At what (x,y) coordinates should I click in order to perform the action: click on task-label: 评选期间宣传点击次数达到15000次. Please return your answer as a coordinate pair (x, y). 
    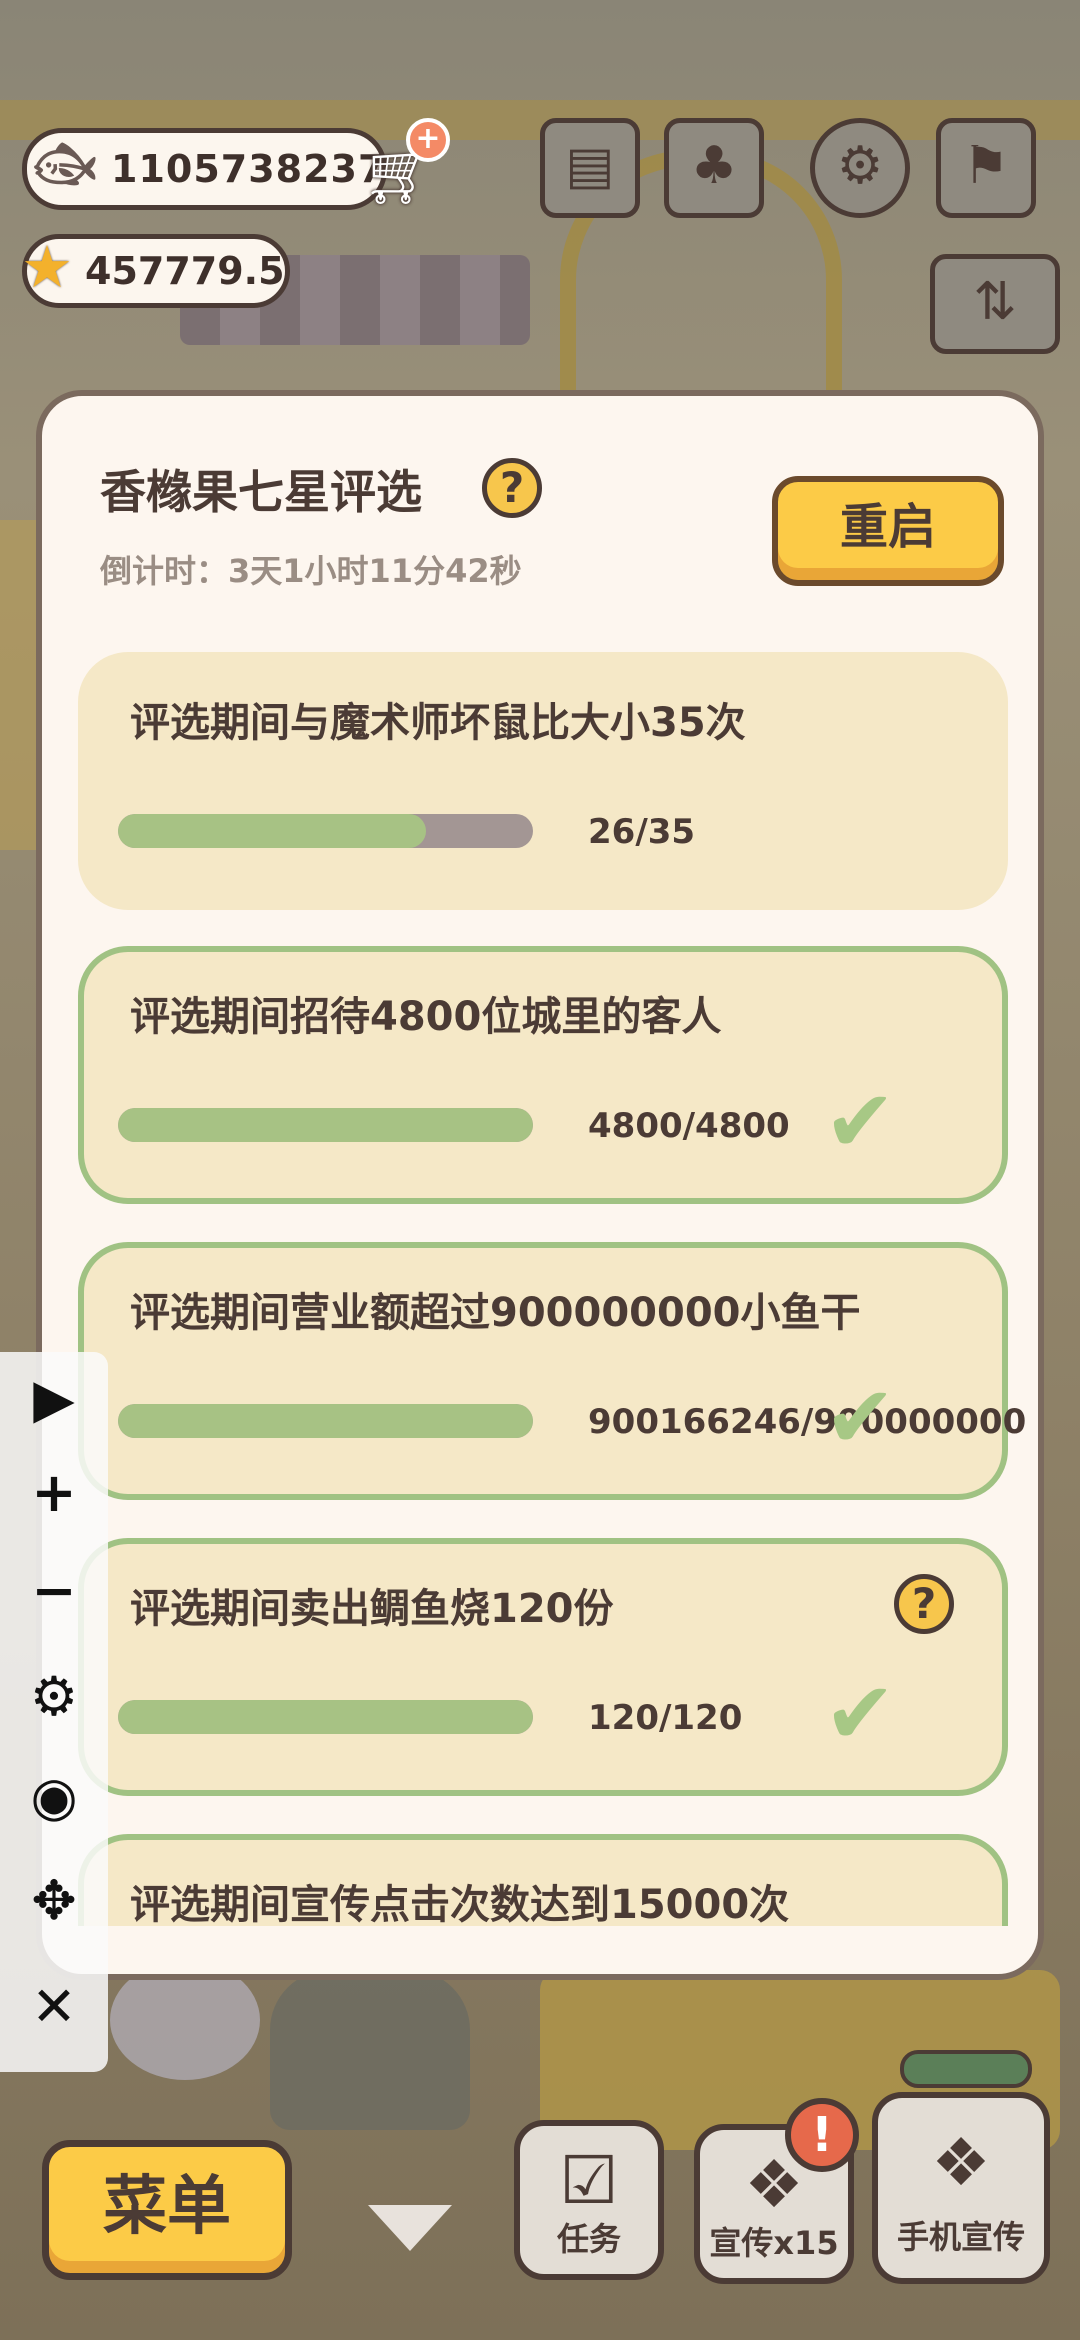
    Looking at the image, I should click on (460, 1904).